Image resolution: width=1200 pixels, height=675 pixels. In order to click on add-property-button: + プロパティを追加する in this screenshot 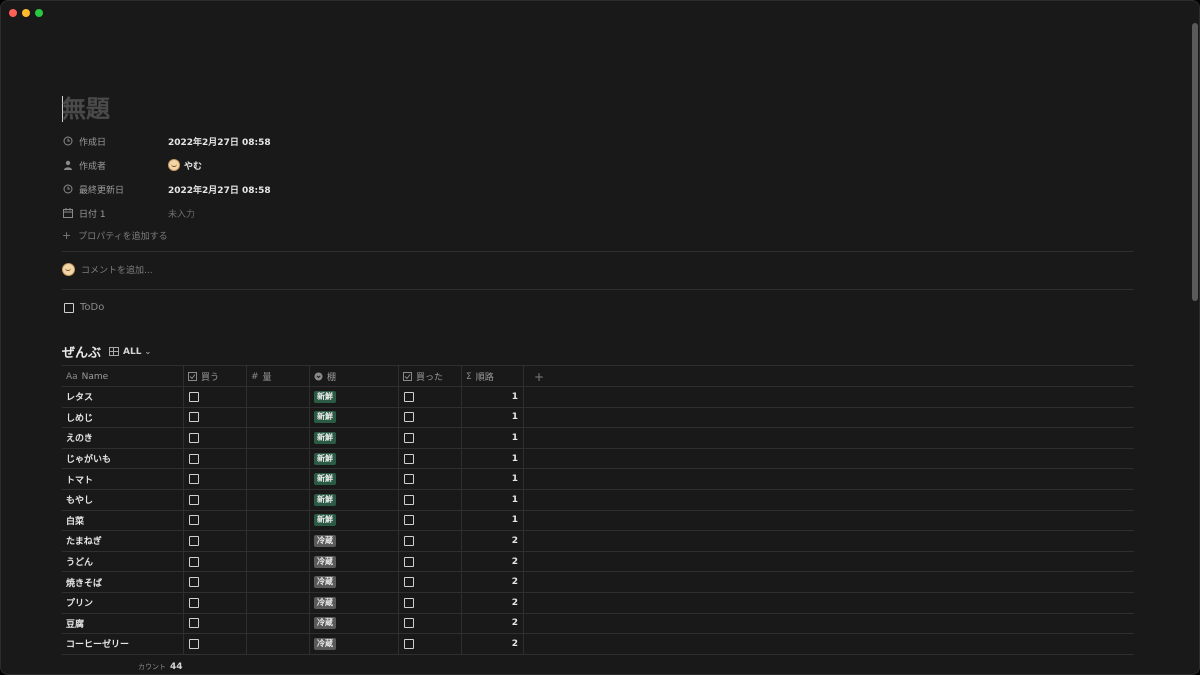, I will do `click(115, 235)`.